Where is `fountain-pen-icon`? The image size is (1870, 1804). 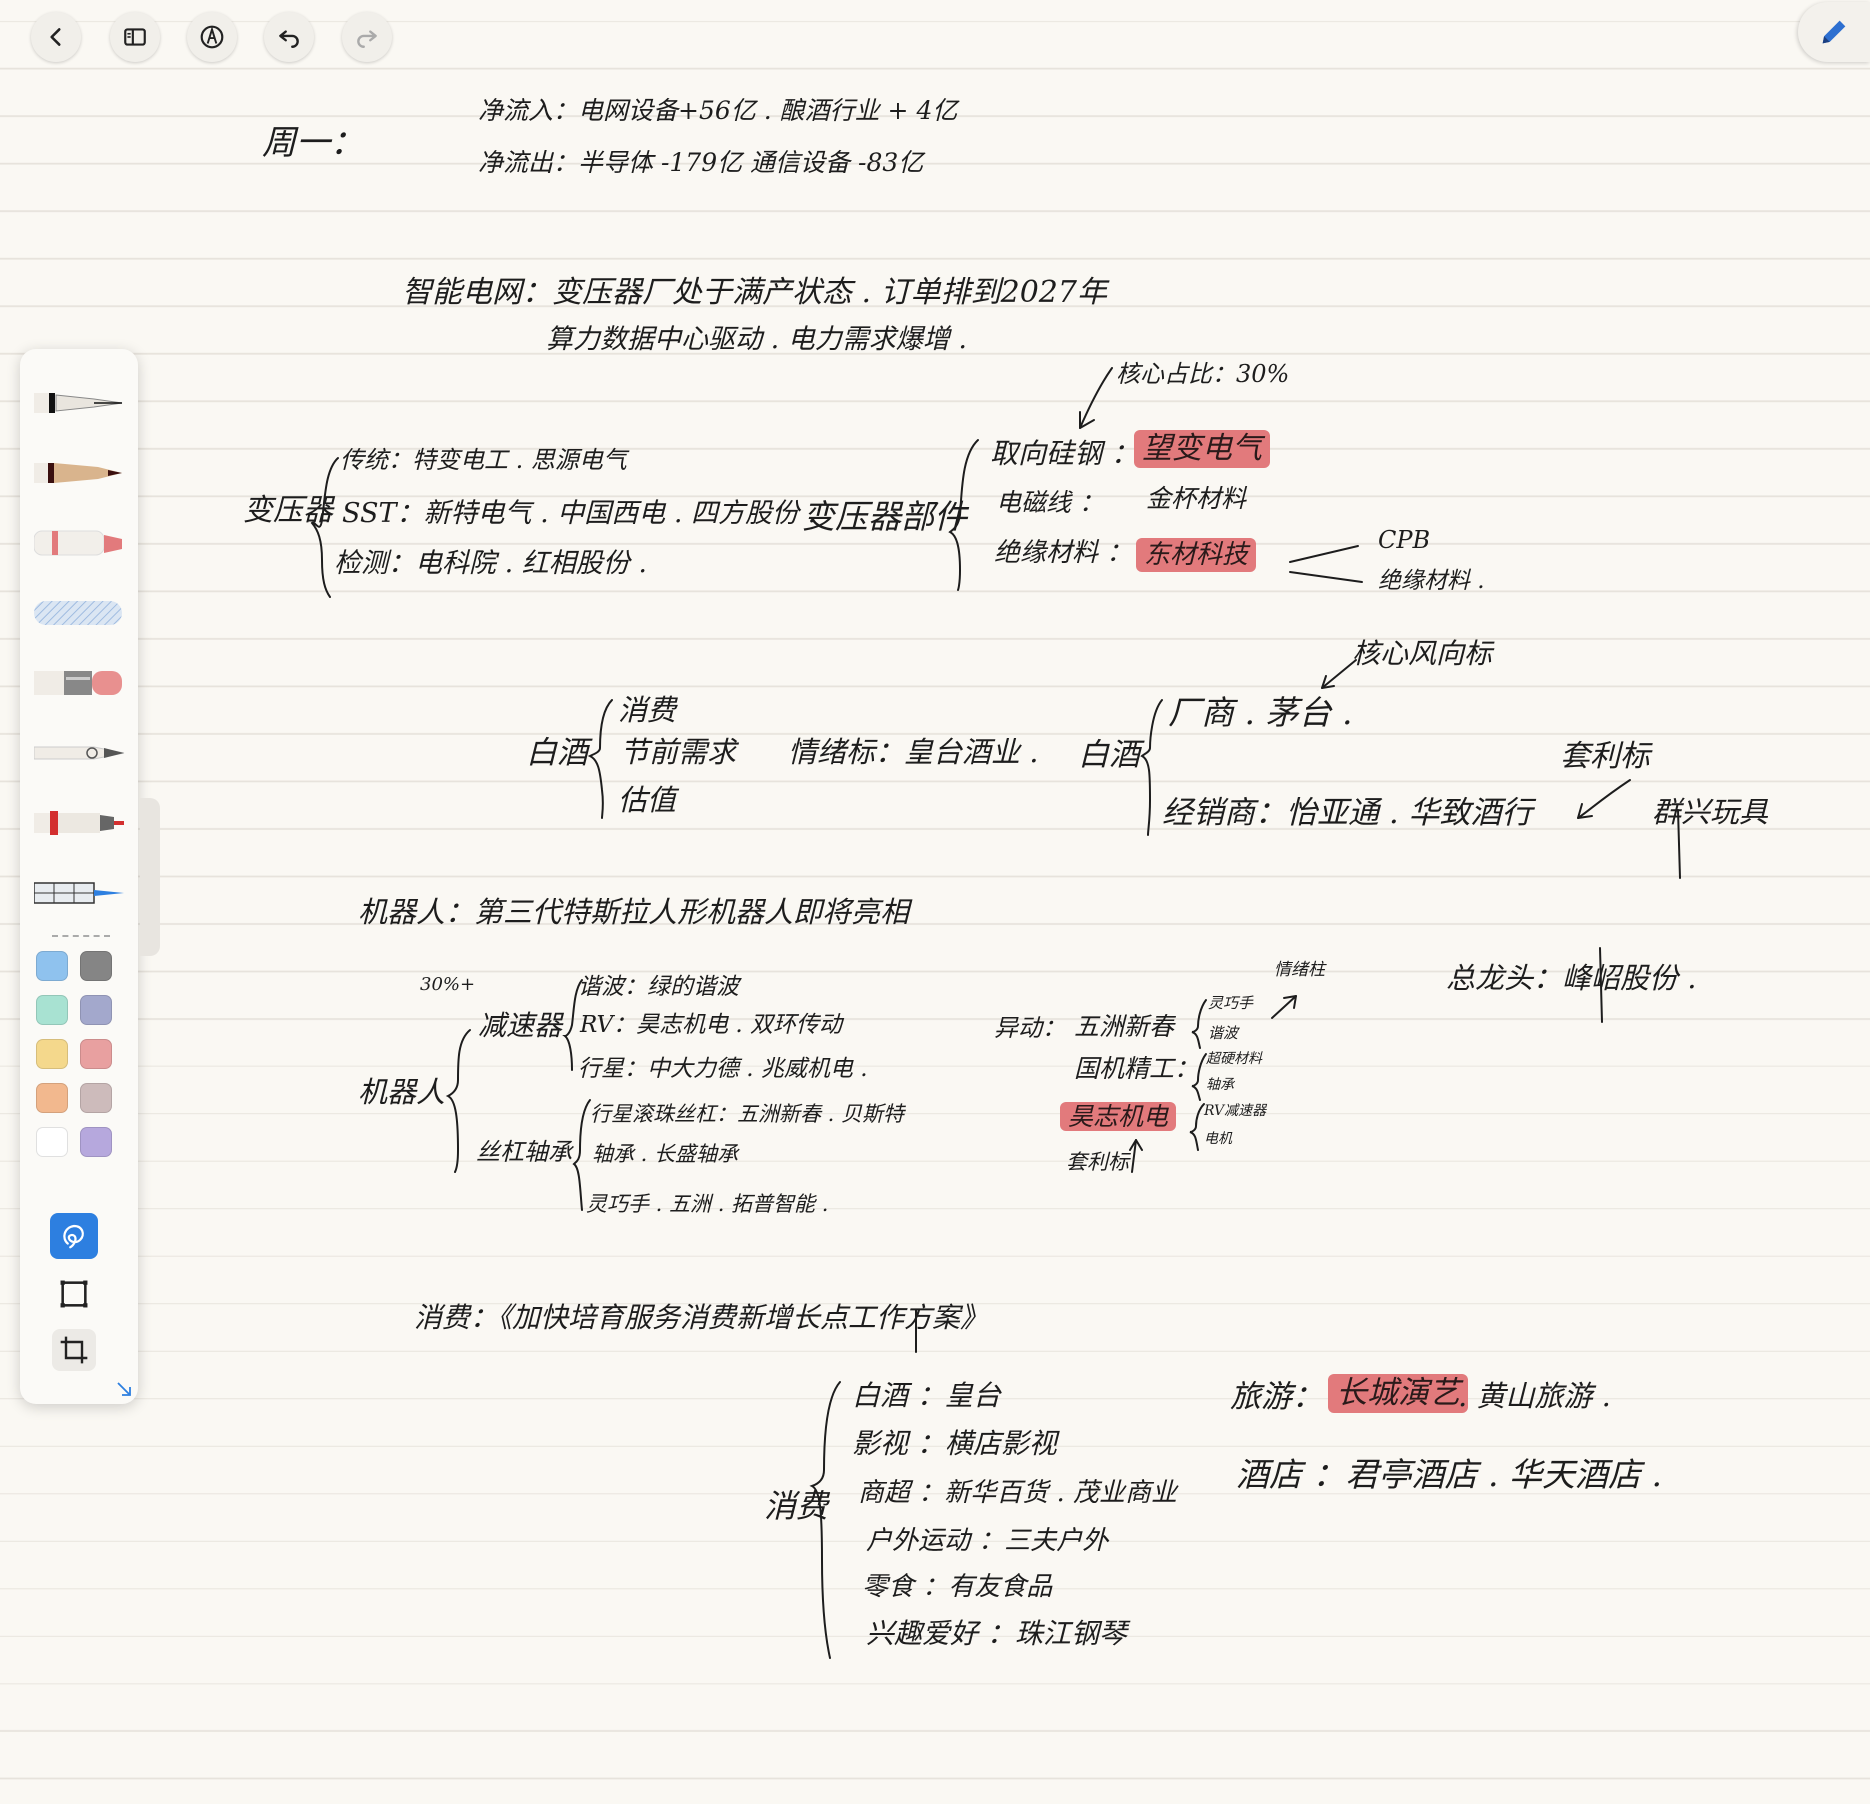 fountain-pen-icon is located at coordinates (82, 403).